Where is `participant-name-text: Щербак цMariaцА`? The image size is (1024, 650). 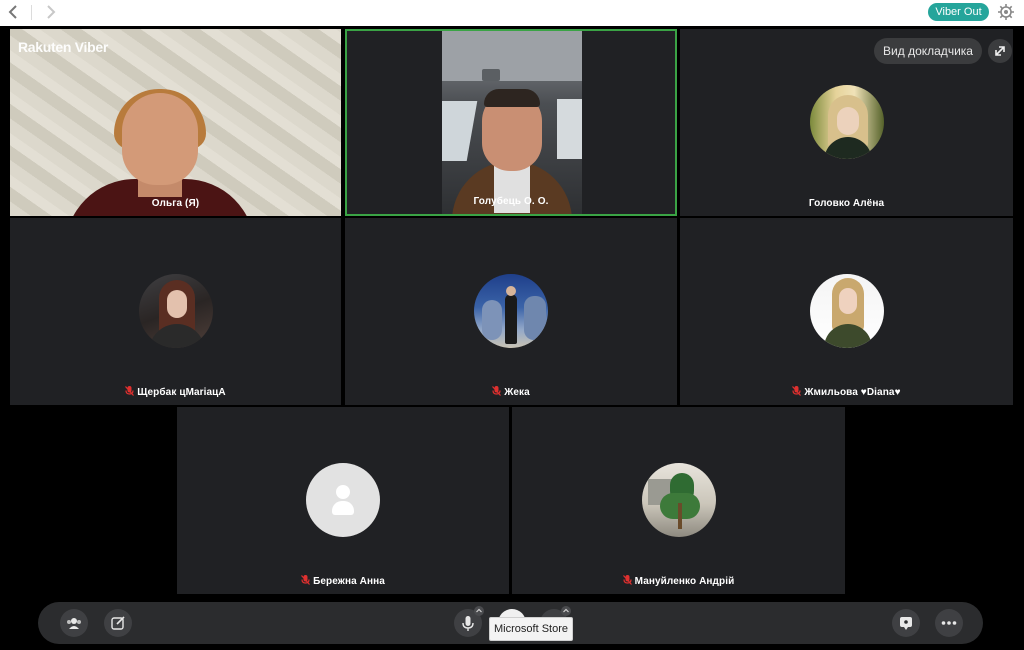 participant-name-text: Щербак цMariaцА is located at coordinates (181, 392).